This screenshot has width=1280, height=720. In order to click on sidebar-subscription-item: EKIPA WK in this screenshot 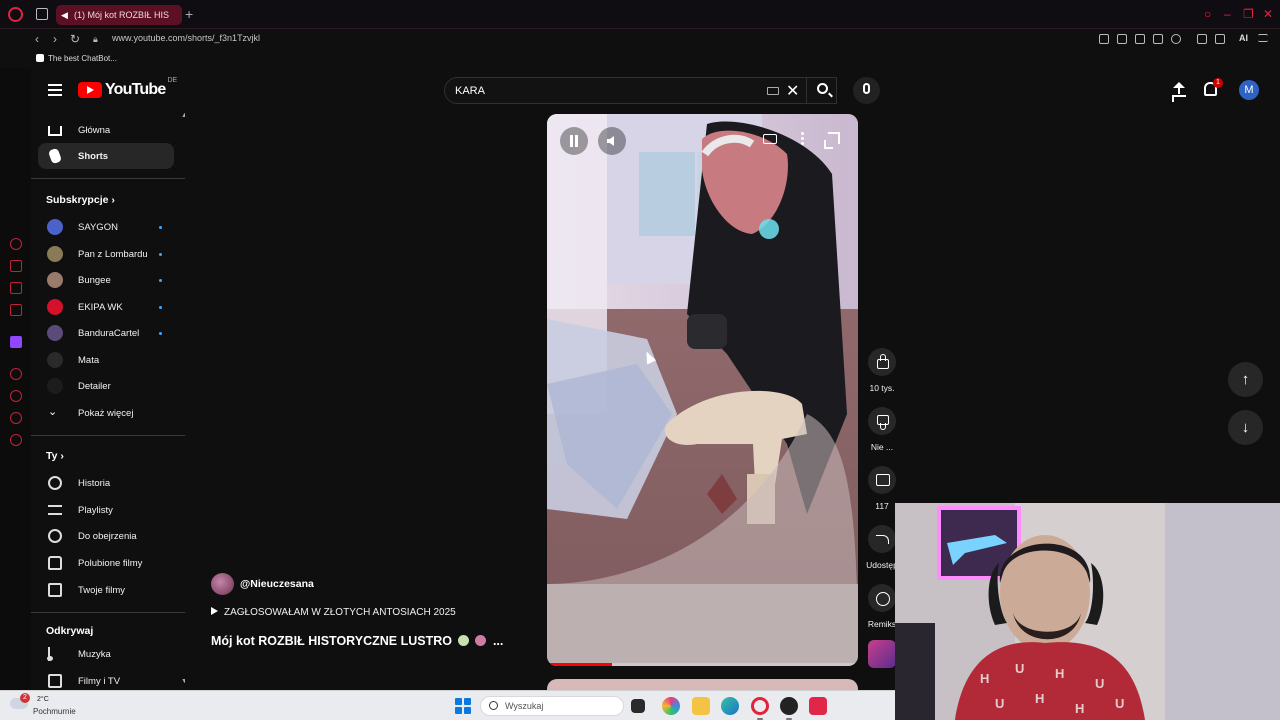, I will do `click(106, 307)`.